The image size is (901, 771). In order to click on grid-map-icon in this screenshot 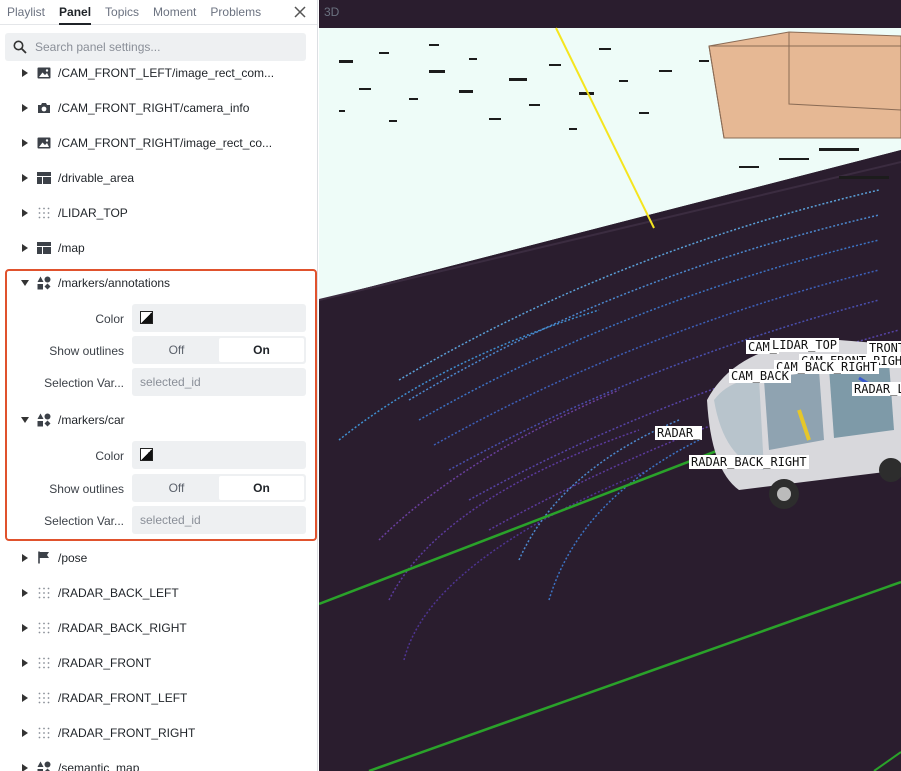, I will do `click(44, 248)`.